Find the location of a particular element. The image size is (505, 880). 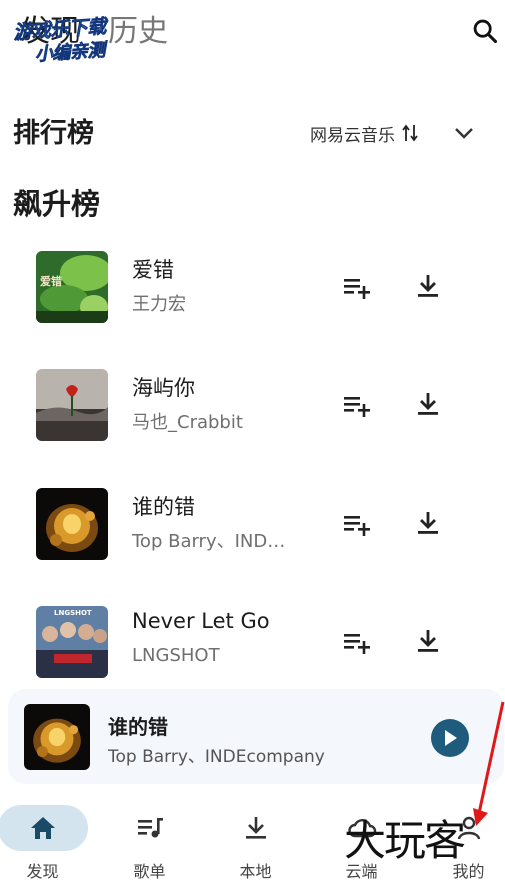

nav-local: 本地 is located at coordinates (255, 840).